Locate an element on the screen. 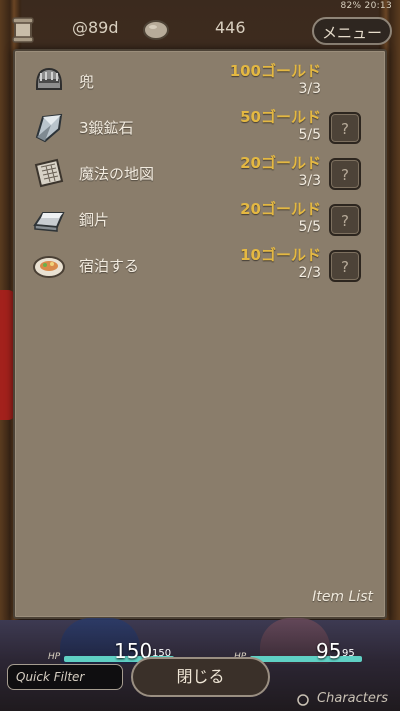 The image size is (400, 711). hp-max: 95 is located at coordinates (348, 653).